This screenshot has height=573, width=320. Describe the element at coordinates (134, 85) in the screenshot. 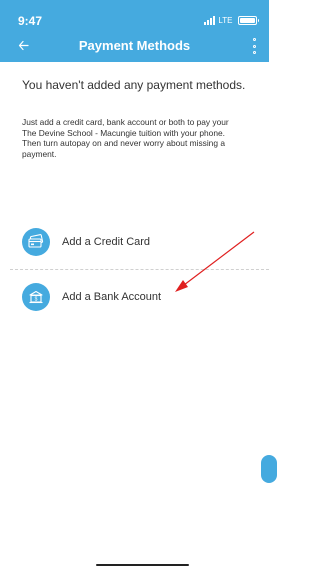

I see `empty-state-message: You haven't added any payment methods.` at that location.